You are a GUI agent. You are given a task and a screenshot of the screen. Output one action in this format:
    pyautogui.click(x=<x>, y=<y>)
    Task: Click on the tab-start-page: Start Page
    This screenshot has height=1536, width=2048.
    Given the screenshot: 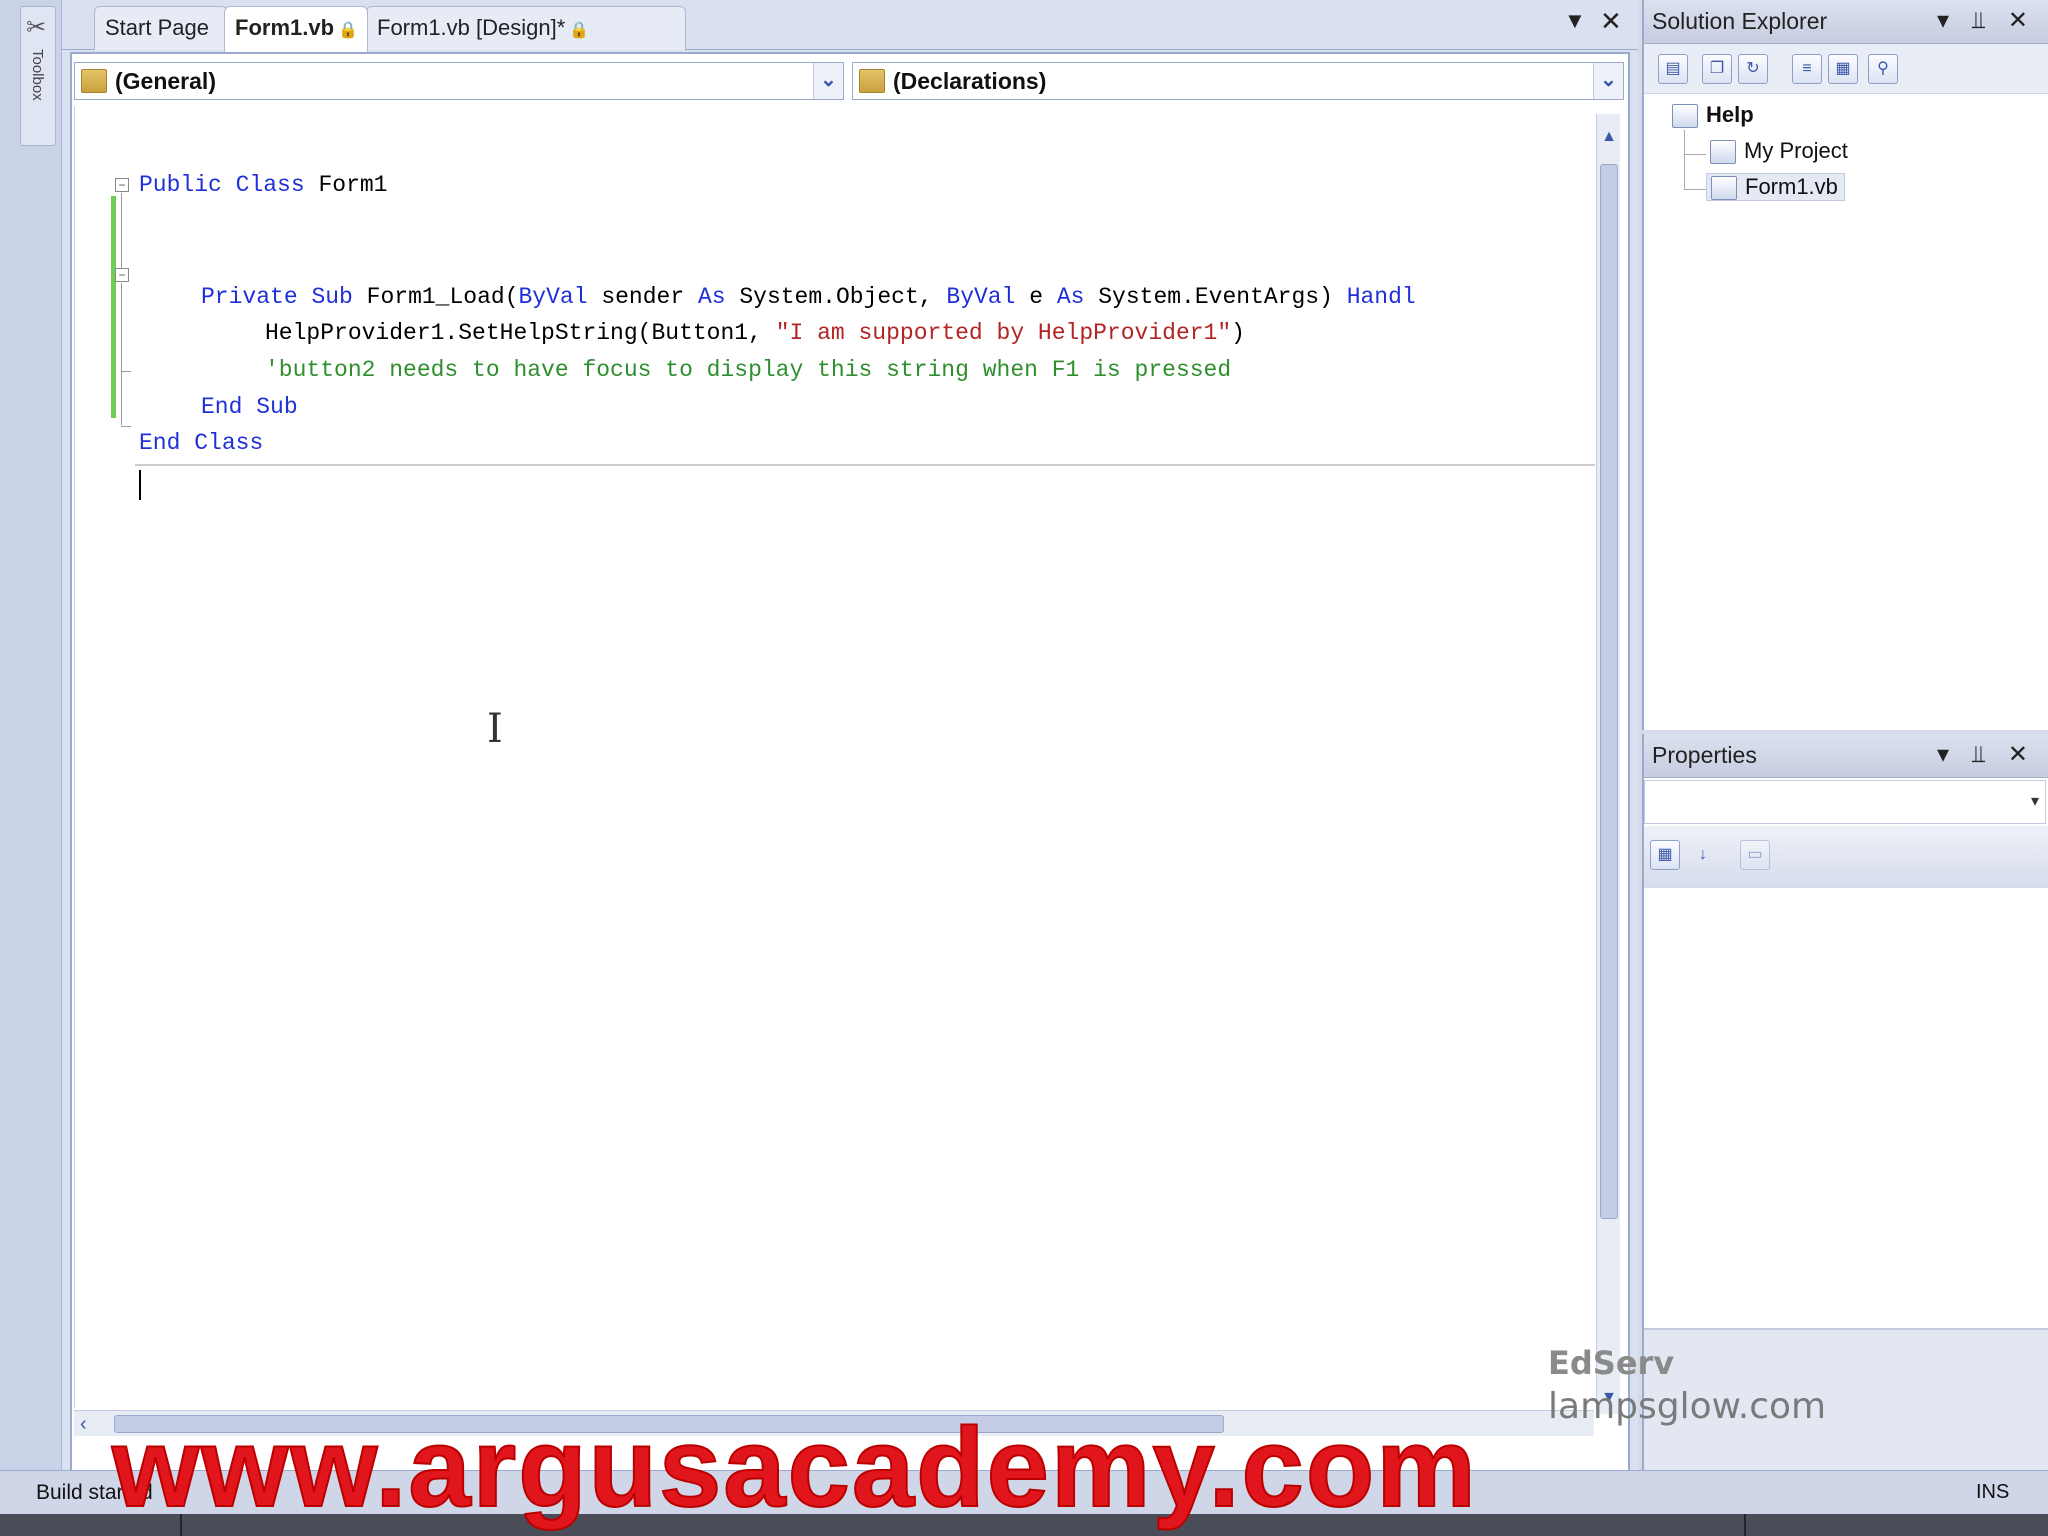 What is the action you would take?
    pyautogui.click(x=161, y=28)
    